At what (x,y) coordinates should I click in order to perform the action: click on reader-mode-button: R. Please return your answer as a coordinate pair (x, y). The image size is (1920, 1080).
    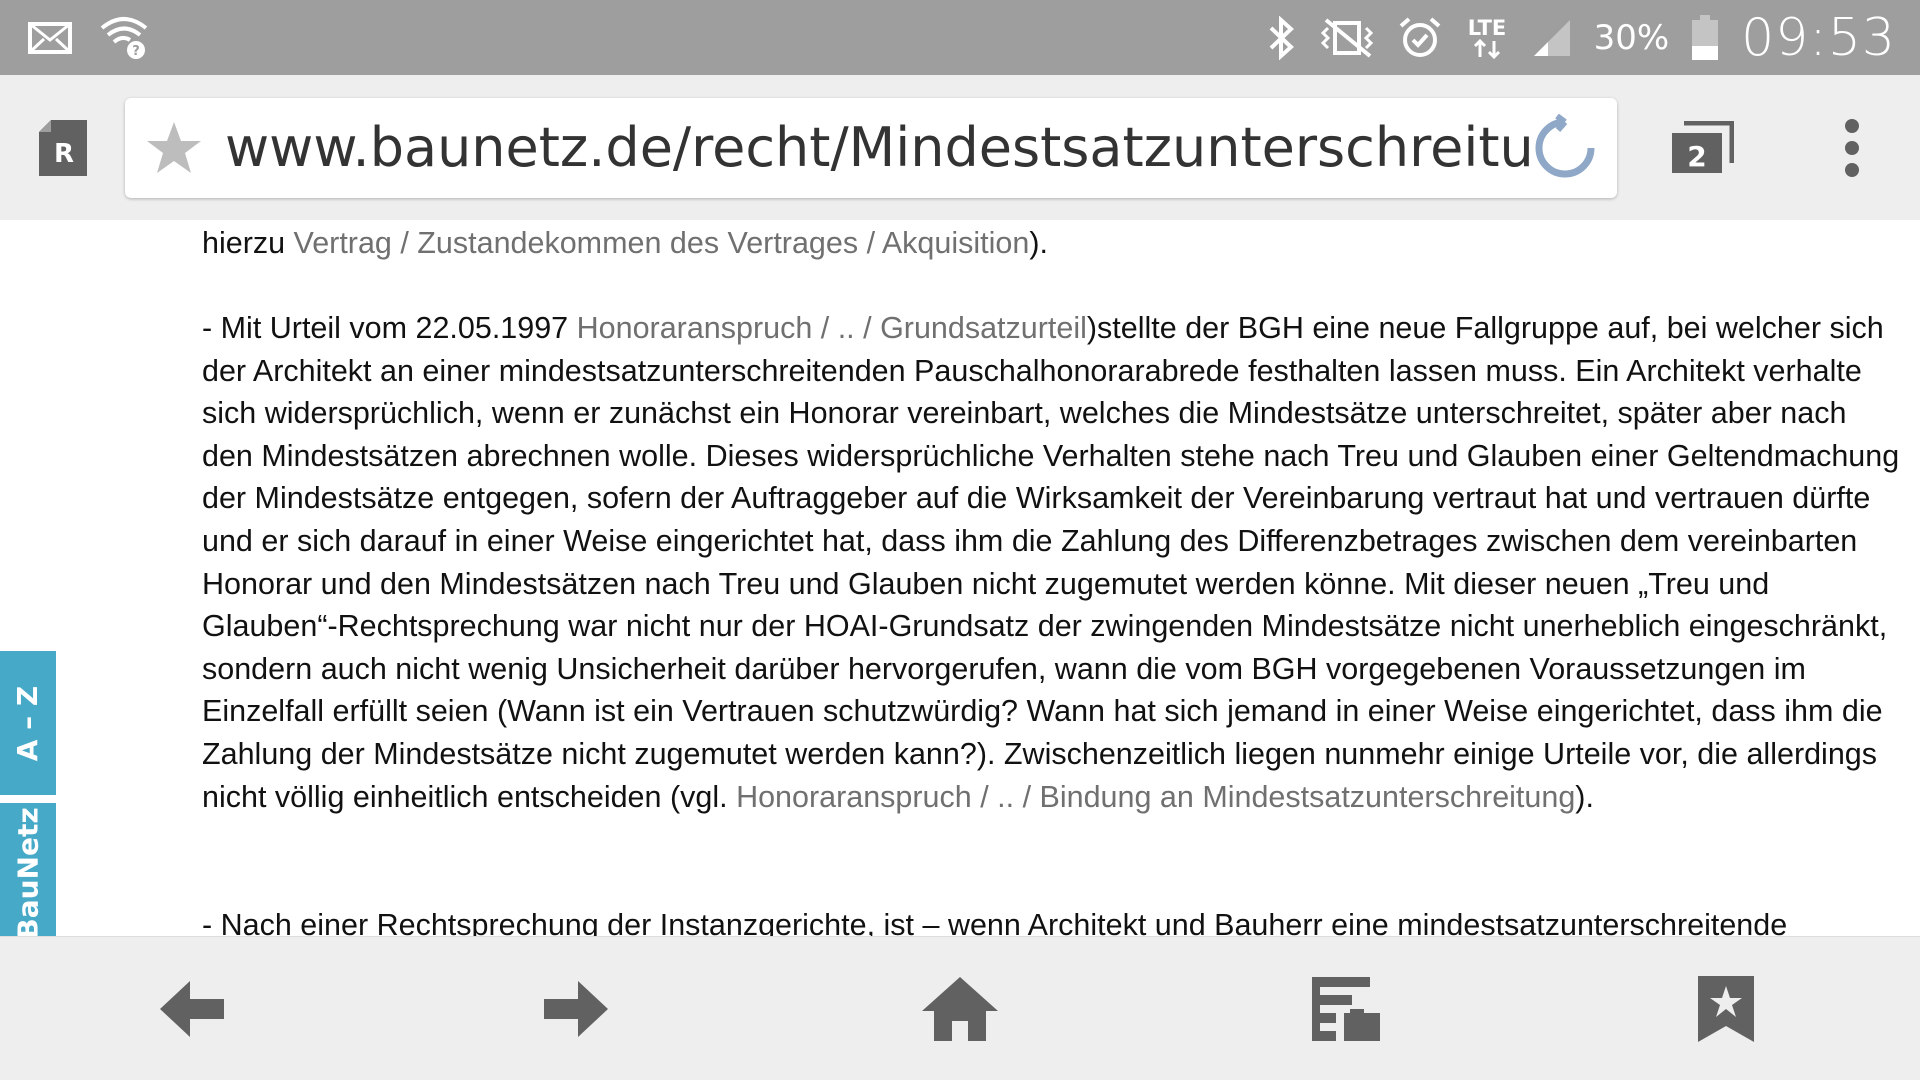
    Looking at the image, I should click on (62, 147).